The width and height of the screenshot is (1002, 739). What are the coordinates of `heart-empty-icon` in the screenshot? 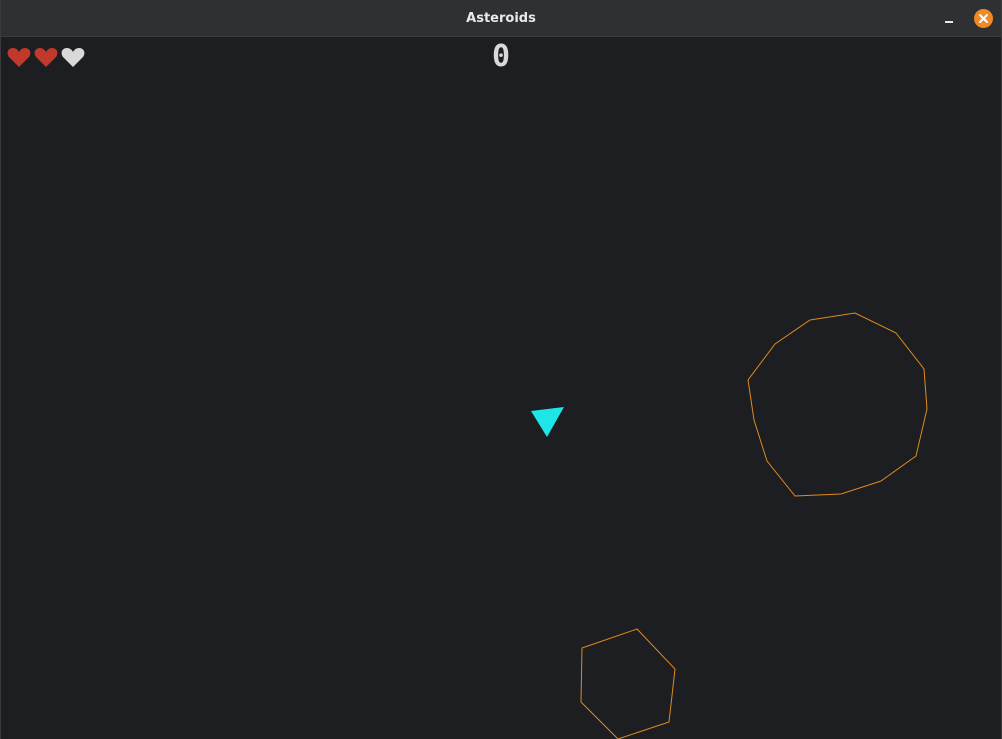 It's located at (73, 57).